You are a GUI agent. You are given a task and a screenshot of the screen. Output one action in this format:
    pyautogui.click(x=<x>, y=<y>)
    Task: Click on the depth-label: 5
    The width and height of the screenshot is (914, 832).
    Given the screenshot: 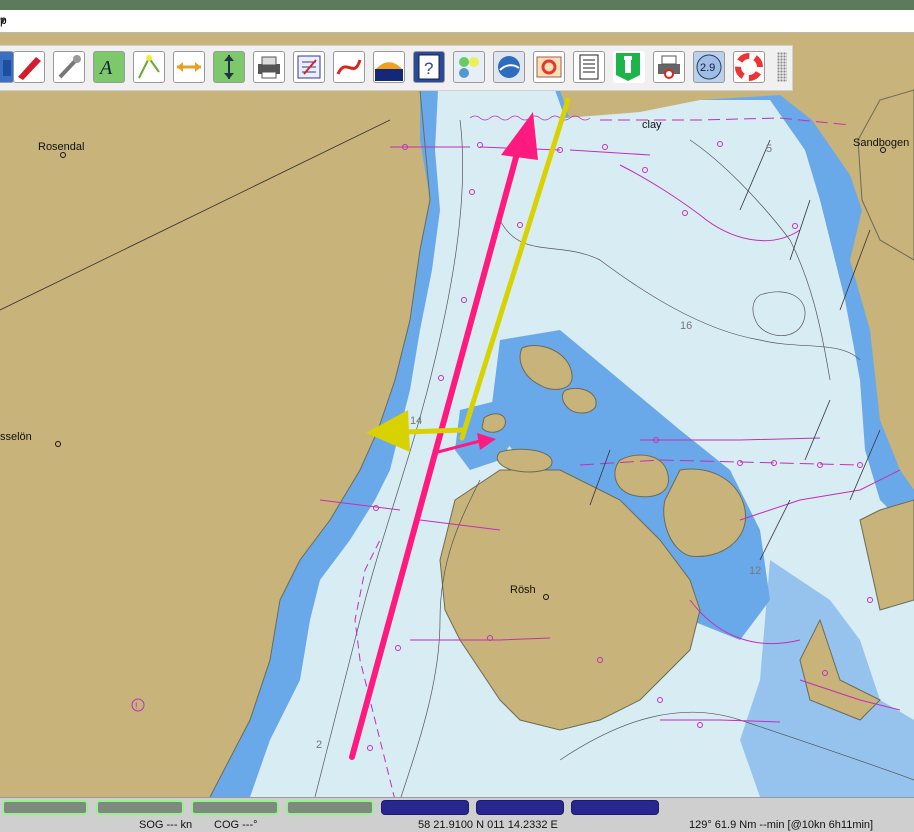 What is the action you would take?
    pyautogui.click(x=769, y=149)
    